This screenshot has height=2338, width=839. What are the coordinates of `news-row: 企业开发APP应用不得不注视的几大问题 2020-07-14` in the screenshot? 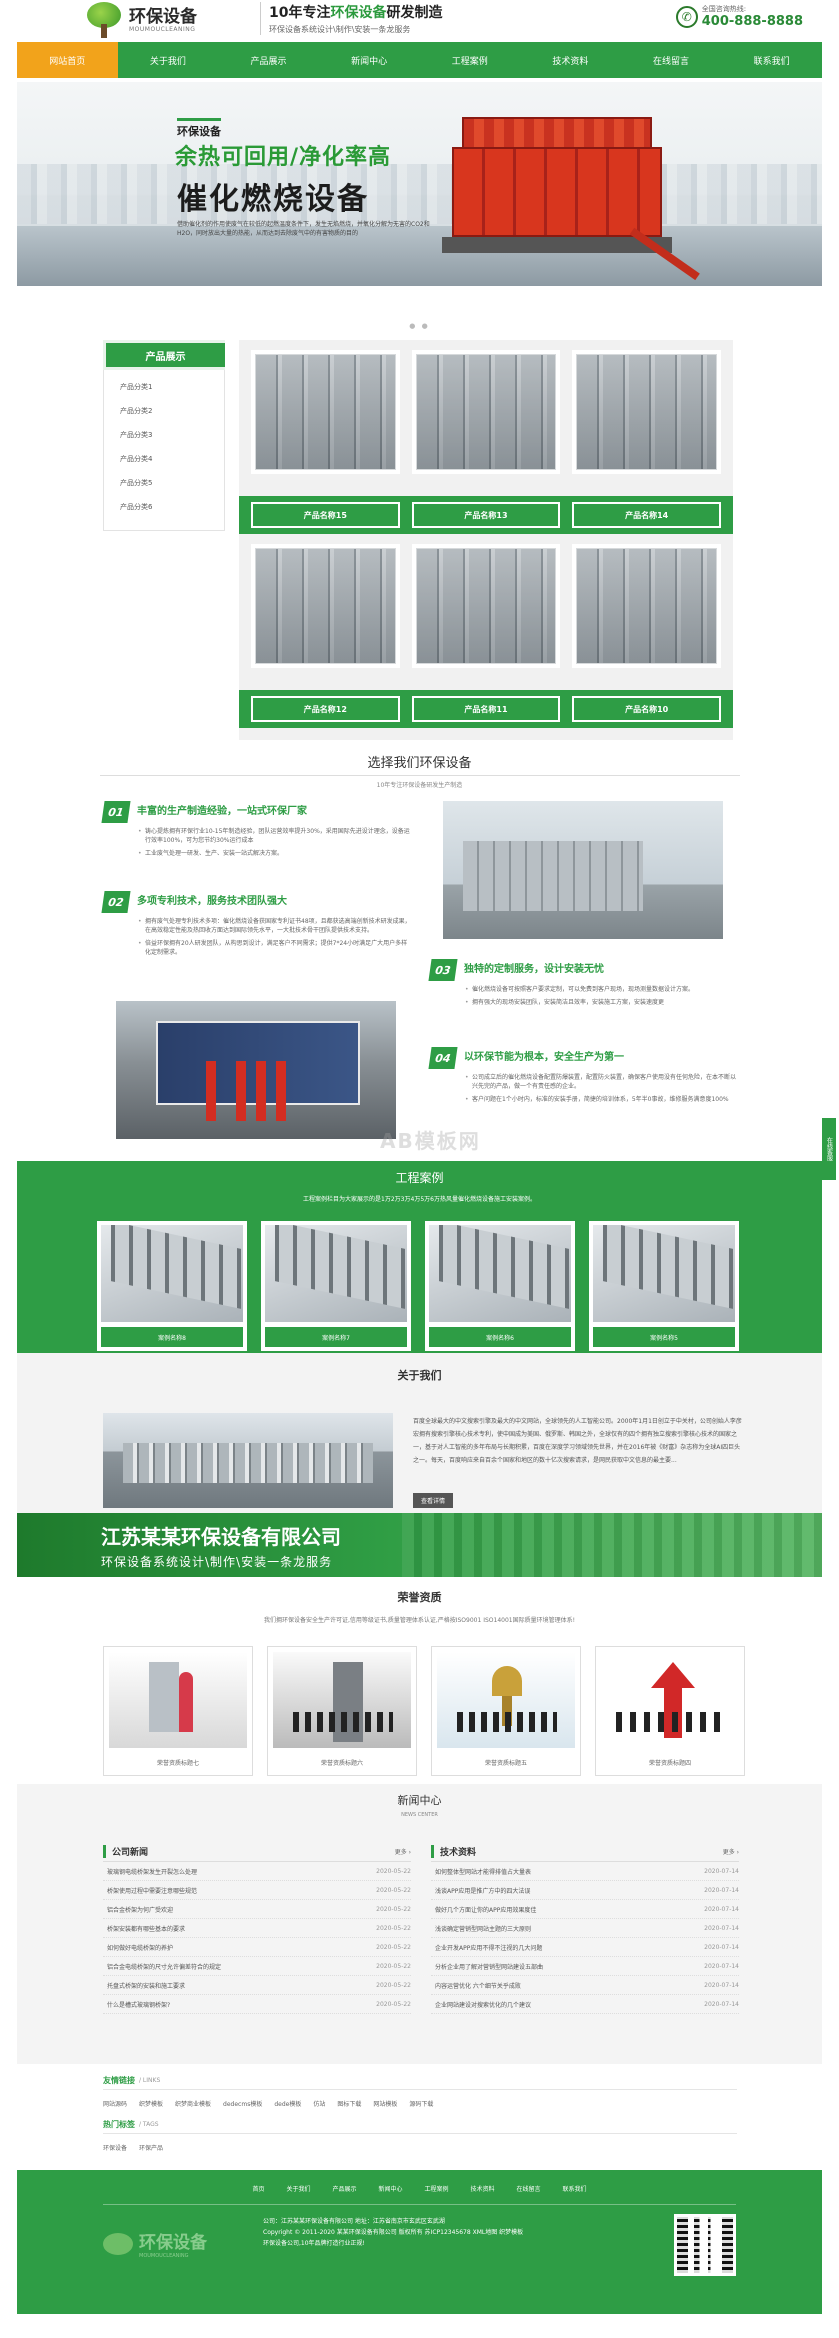 It's located at (585, 1947).